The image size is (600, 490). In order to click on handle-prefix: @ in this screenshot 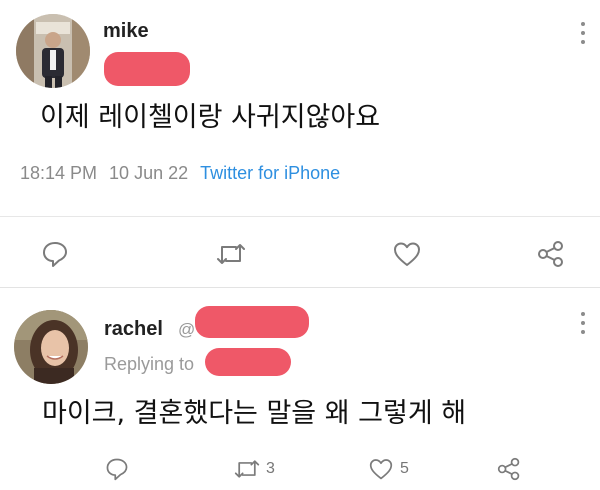, I will do `click(187, 329)`.